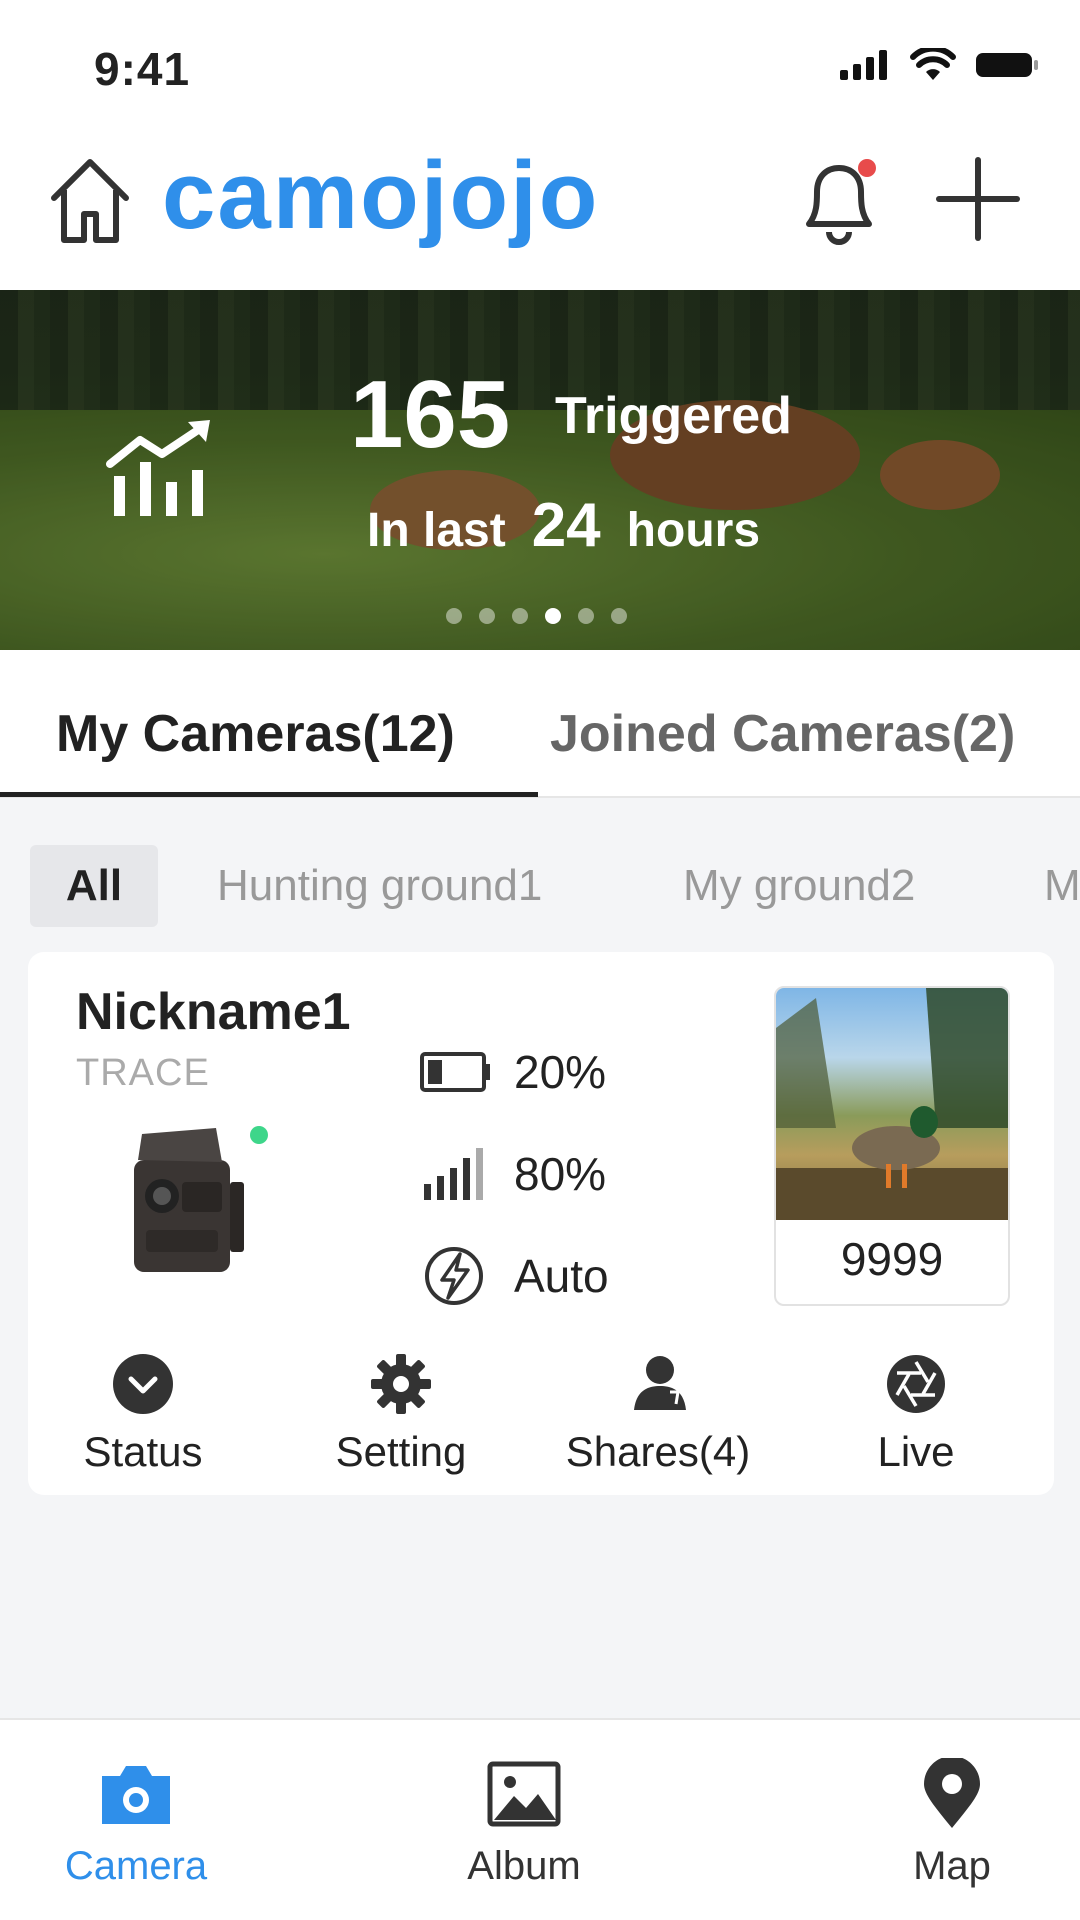 The height and width of the screenshot is (1920, 1080). What do you see at coordinates (658, 1414) in the screenshot?
I see `shares-button: Shares(4)` at bounding box center [658, 1414].